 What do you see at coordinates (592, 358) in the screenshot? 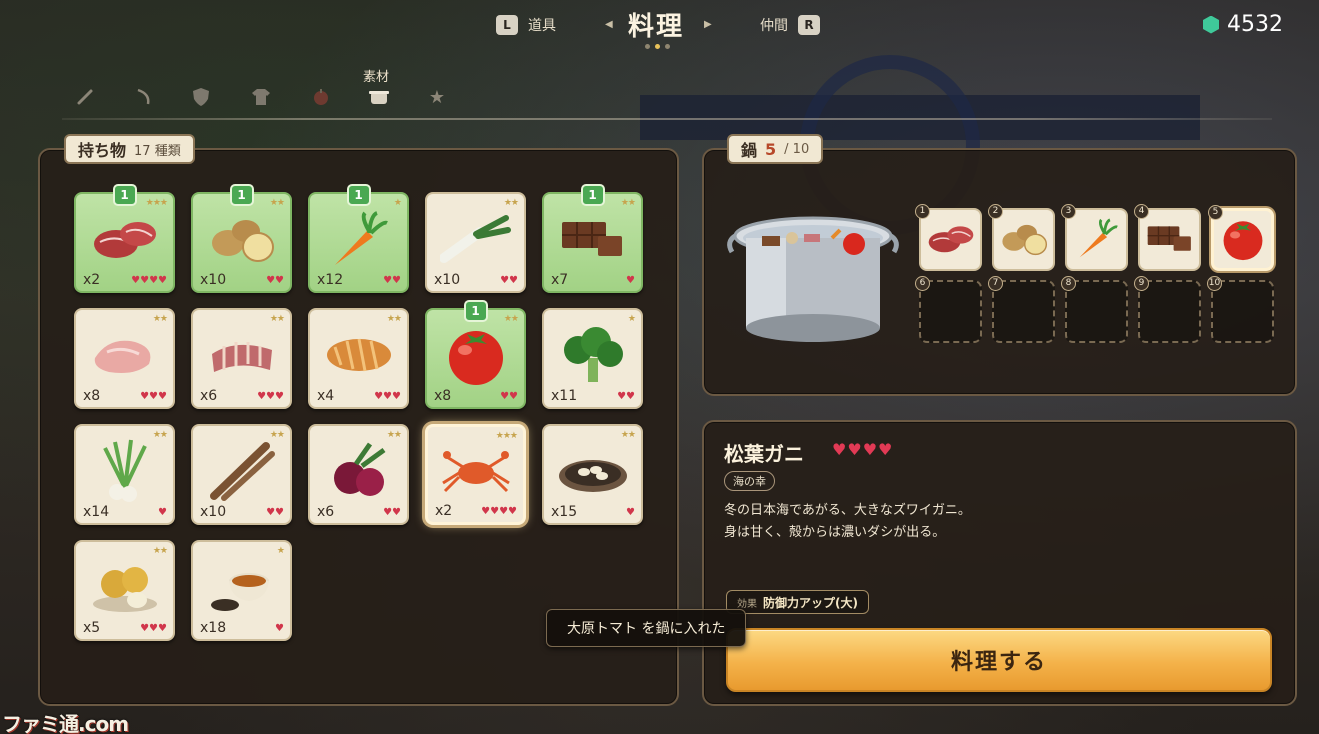
I see `inventory-item-broccoli: ★ x11 ♥♥` at bounding box center [592, 358].